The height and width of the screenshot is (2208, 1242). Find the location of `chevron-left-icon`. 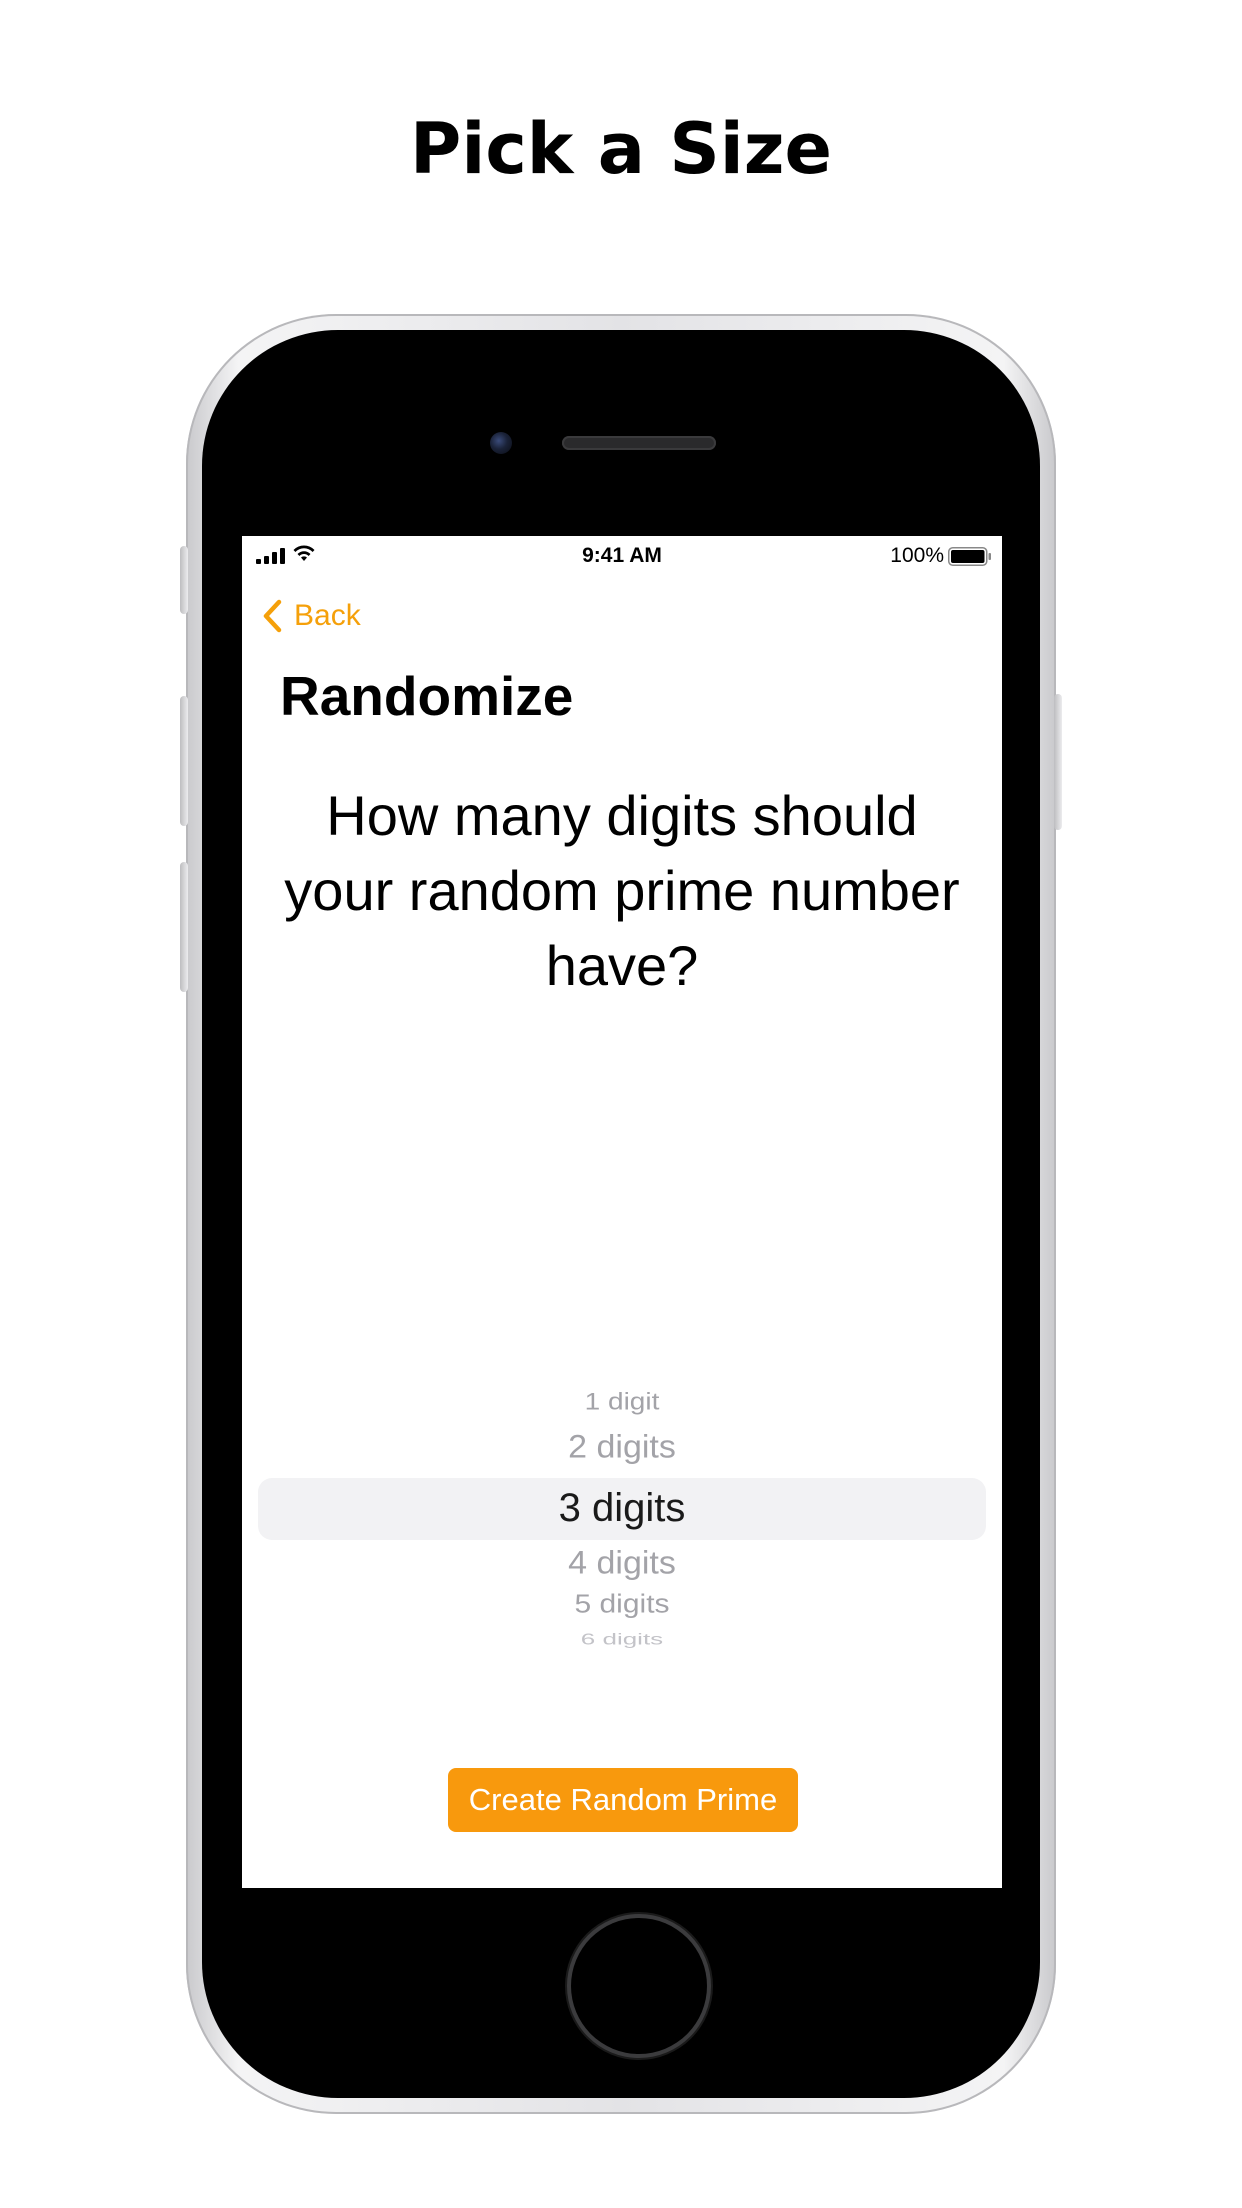

chevron-left-icon is located at coordinates (272, 616).